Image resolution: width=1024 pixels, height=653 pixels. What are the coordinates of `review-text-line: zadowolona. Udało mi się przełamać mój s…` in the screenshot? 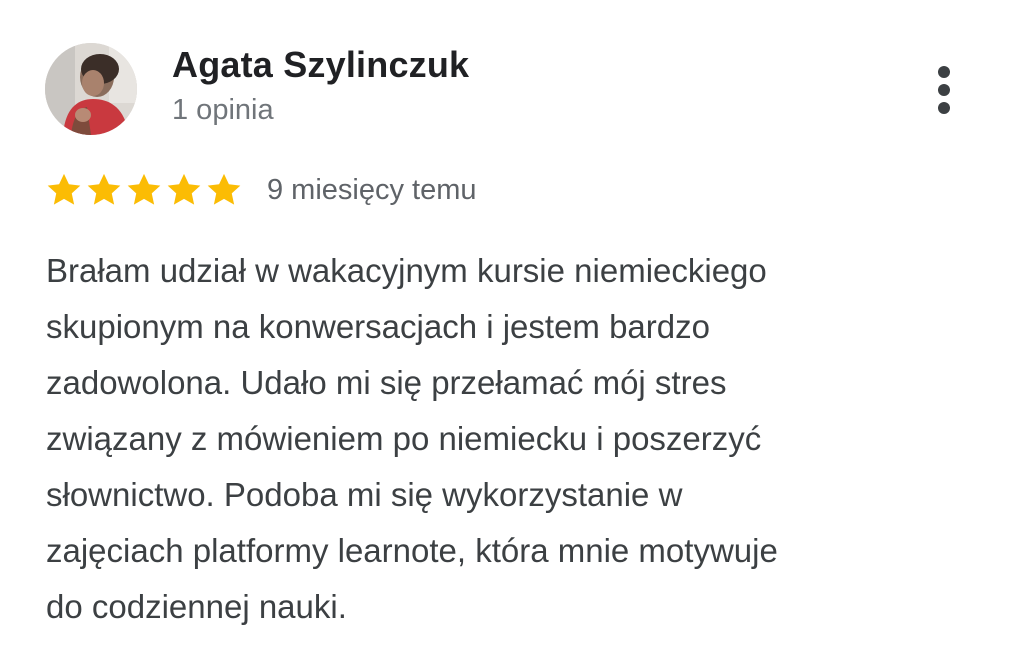 It's located at (386, 382).